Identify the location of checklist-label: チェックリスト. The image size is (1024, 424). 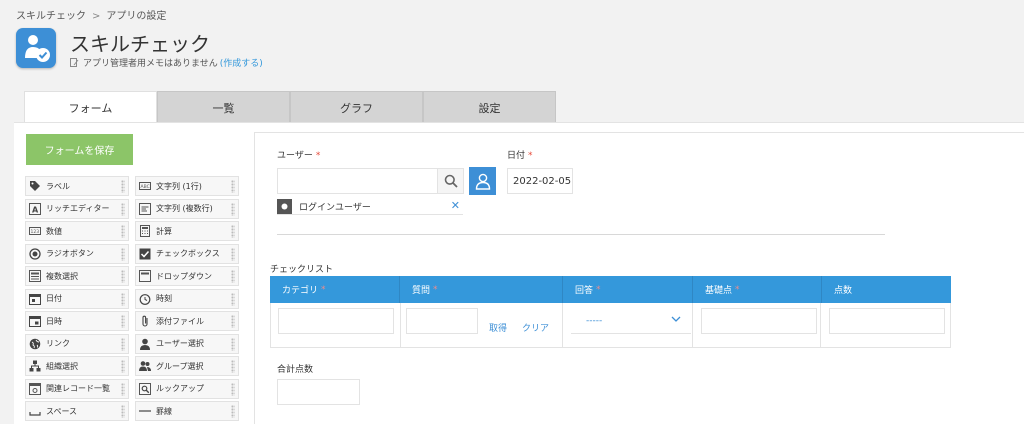
(302, 270).